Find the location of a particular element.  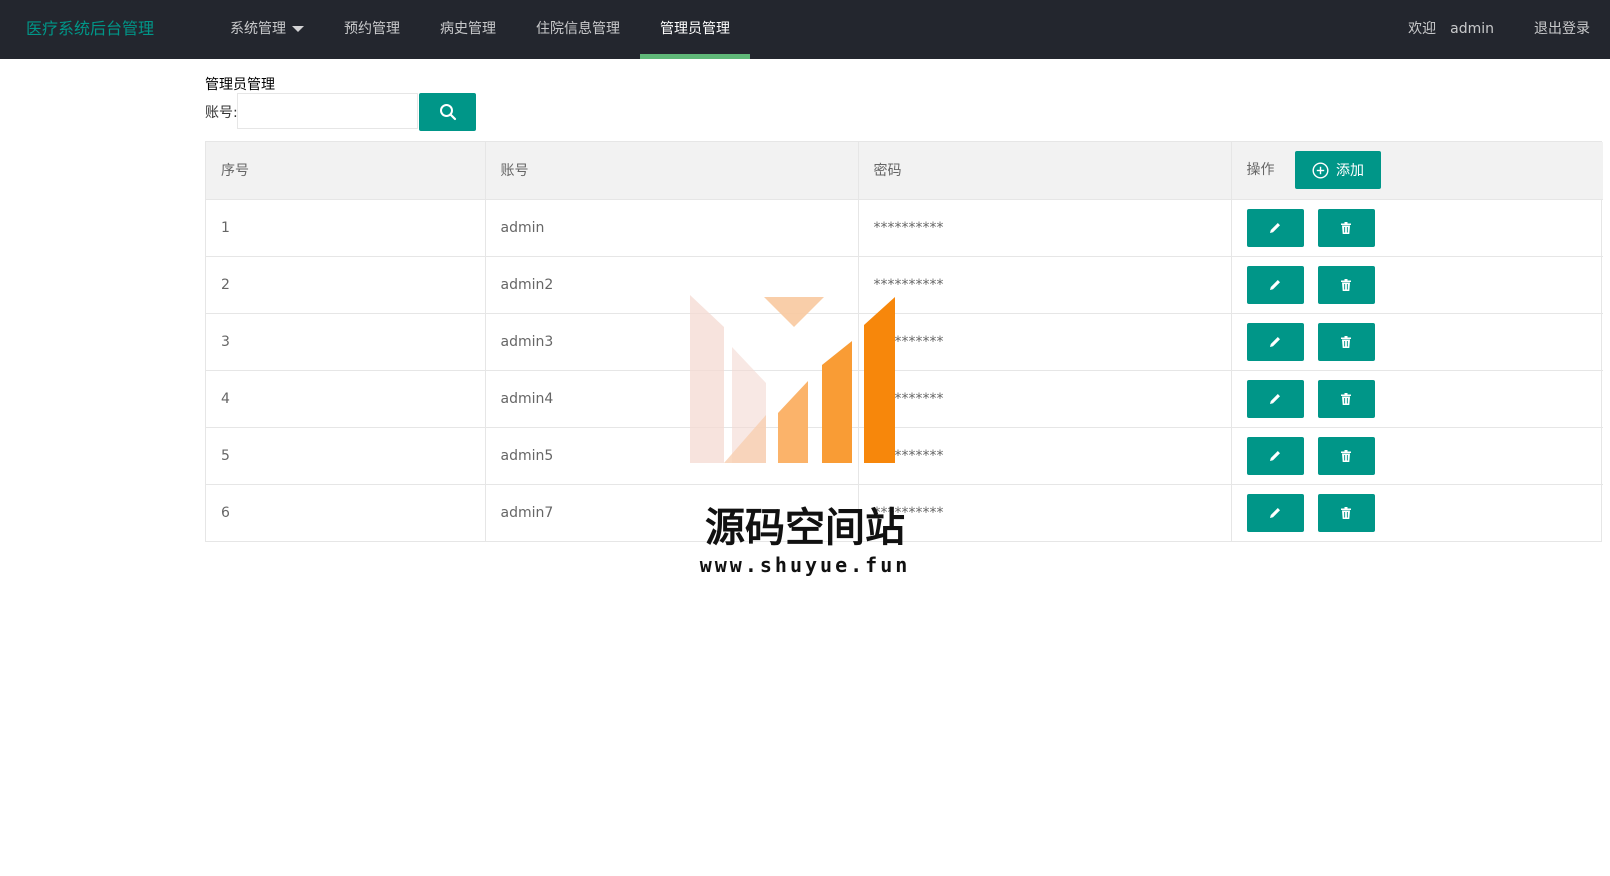

table-row: 1 admin ********** is located at coordinates (904, 228).